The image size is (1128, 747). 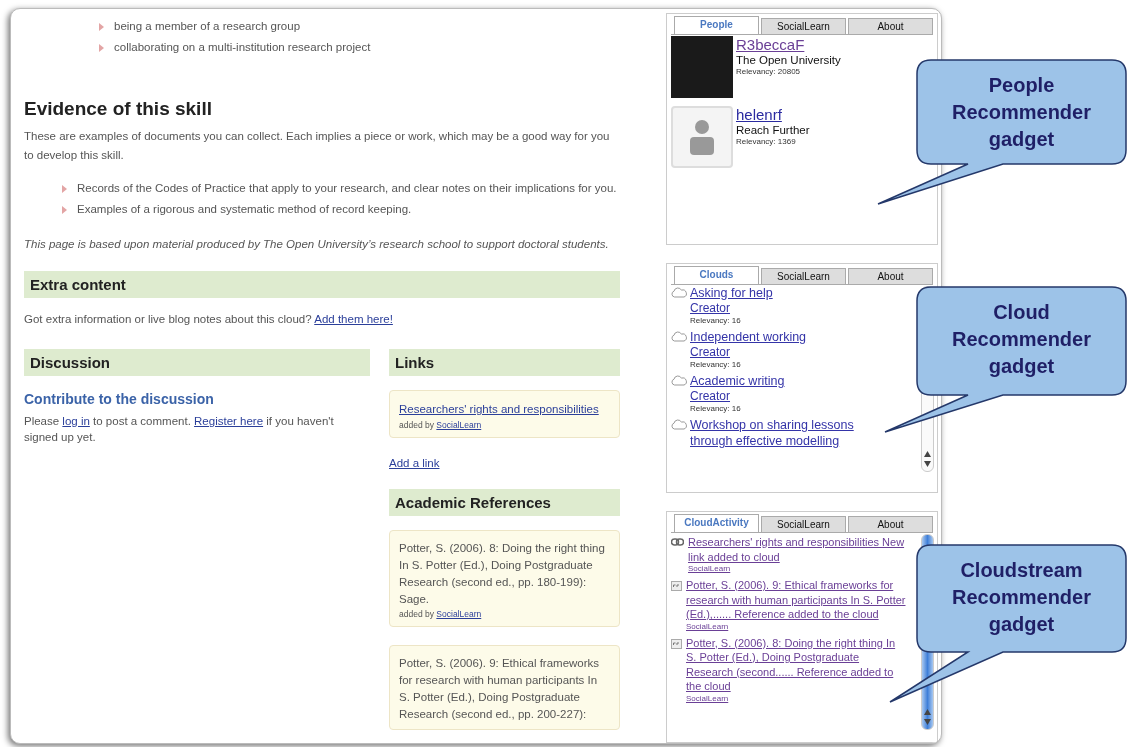 I want to click on resource-link: Researchers' rights and responsibilities, so click(x=499, y=409).